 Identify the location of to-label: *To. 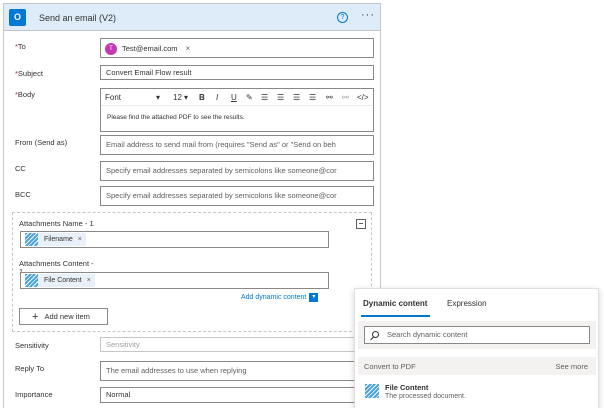
(20, 46).